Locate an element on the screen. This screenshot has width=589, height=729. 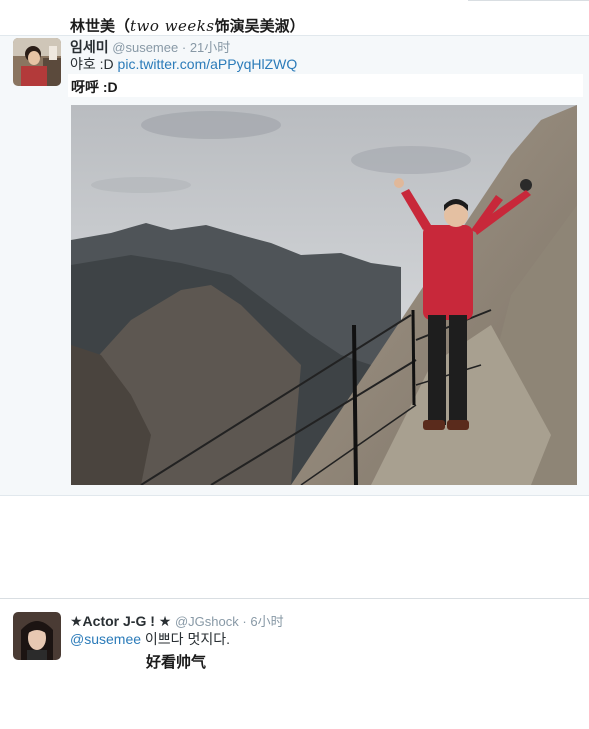
caption-title: 林世美（two weeks饰演吴美淑） is located at coordinates (187, 25).